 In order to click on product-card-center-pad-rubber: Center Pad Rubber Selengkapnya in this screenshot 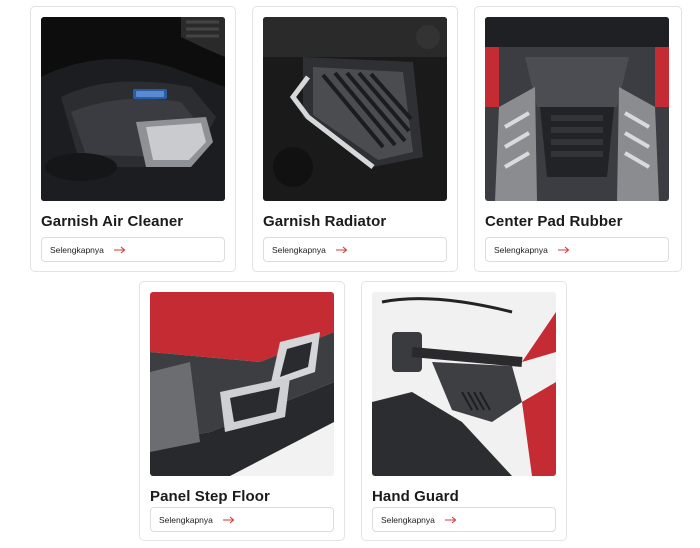, I will do `click(578, 139)`.